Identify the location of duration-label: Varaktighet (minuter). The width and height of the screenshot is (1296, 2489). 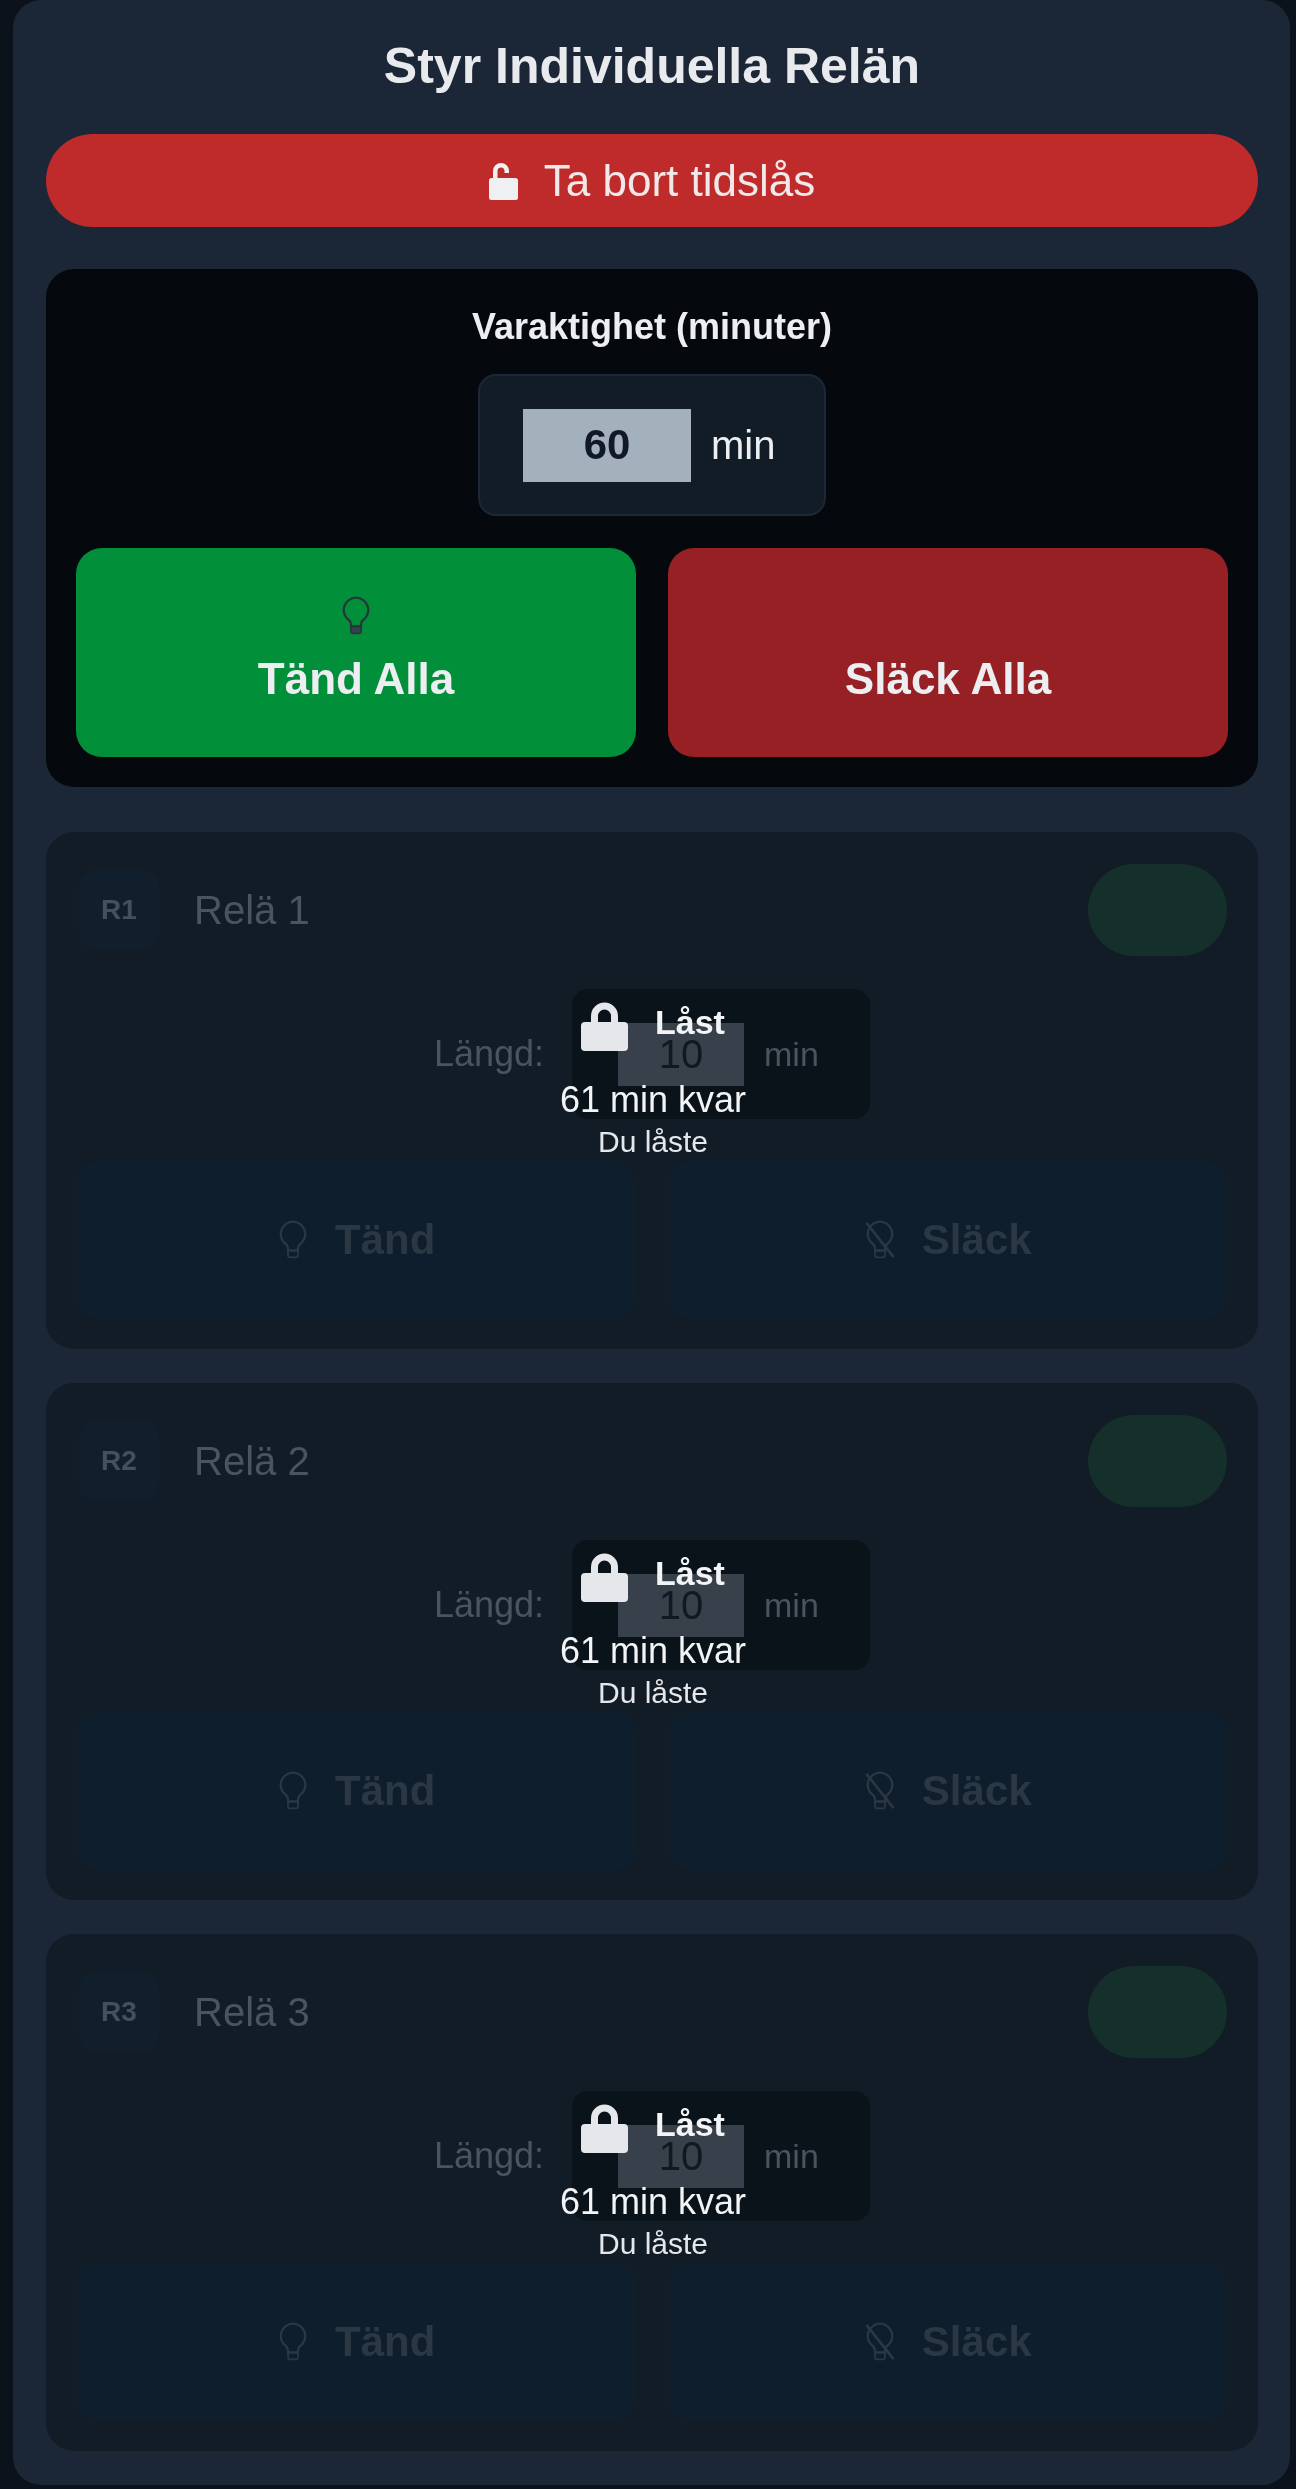
(652, 327).